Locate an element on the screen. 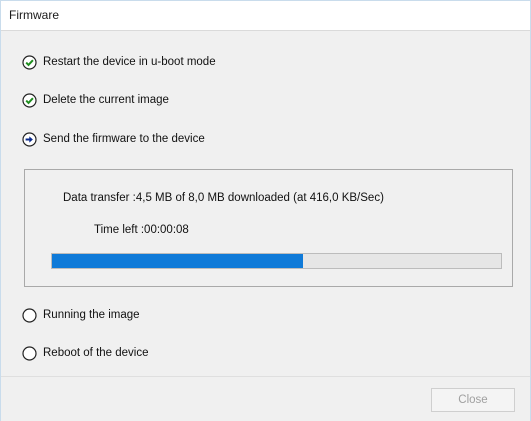 The image size is (531, 421). step-label: Delete the current image is located at coordinates (106, 100).